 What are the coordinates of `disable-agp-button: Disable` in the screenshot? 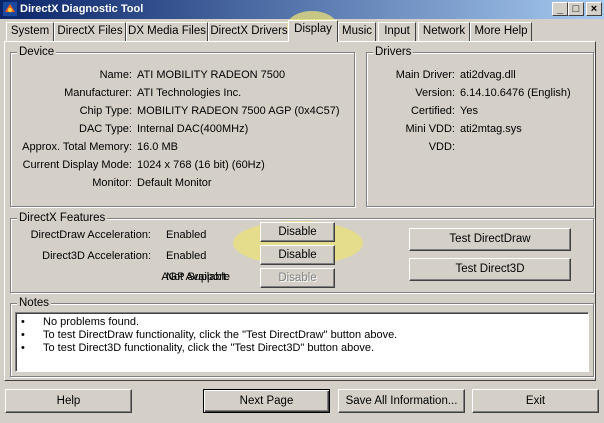 It's located at (297, 278).